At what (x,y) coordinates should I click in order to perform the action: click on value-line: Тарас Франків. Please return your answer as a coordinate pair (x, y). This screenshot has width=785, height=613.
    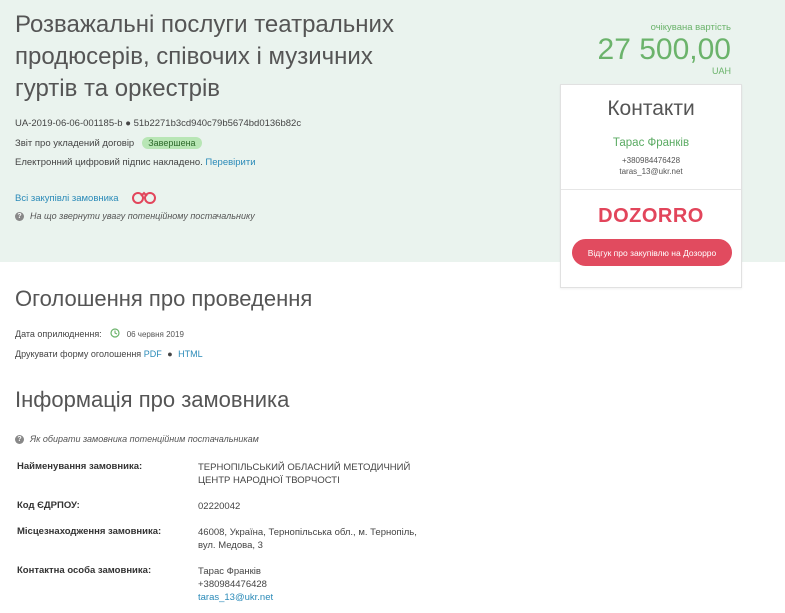
    Looking at the image, I should click on (229, 571).